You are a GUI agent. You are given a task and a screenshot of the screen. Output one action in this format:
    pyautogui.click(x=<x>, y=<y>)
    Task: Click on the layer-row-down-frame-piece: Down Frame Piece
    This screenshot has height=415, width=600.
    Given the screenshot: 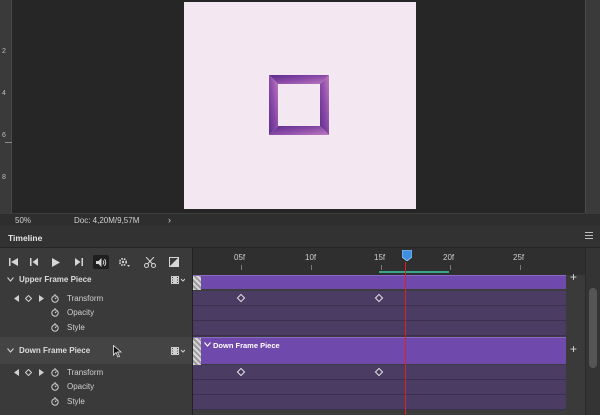 What is the action you would take?
    pyautogui.click(x=96, y=350)
    